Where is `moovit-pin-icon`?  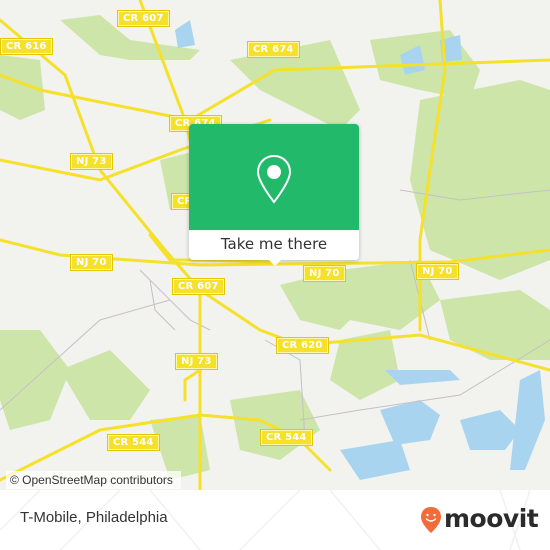
moovit-pin-icon is located at coordinates (431, 520).